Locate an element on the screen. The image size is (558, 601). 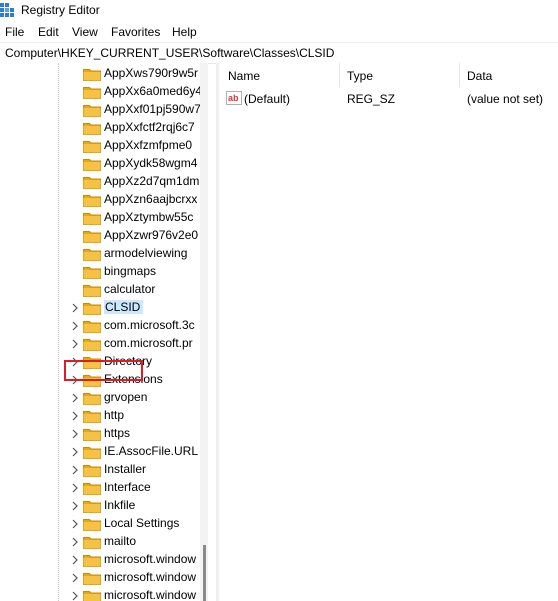
string-value-icon: ab is located at coordinates (234, 98).